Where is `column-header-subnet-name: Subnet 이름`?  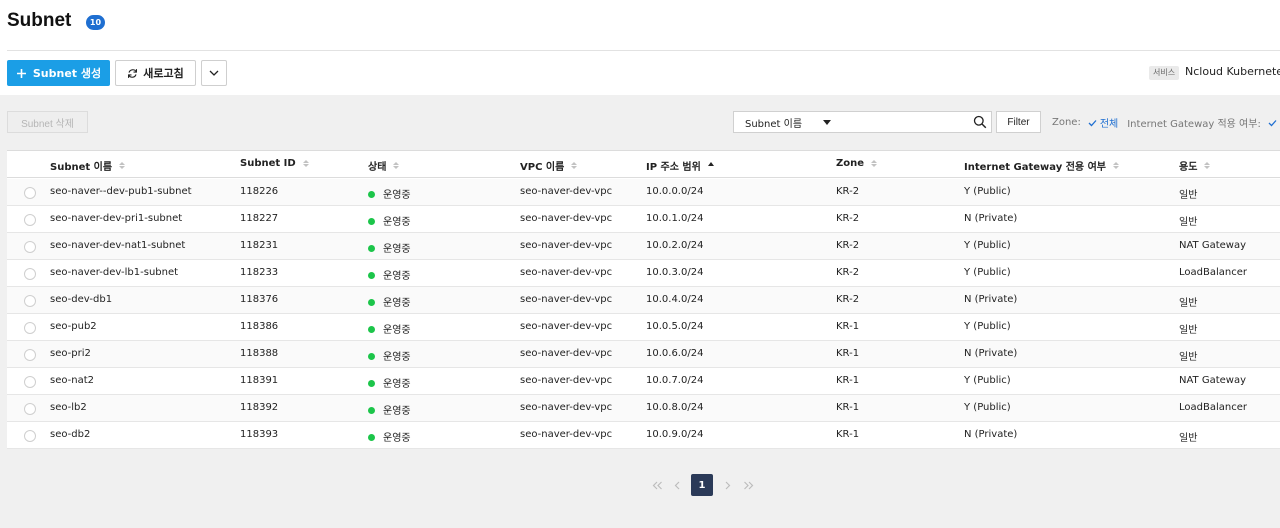
column-header-subnet-name: Subnet 이름 is located at coordinates (88, 165).